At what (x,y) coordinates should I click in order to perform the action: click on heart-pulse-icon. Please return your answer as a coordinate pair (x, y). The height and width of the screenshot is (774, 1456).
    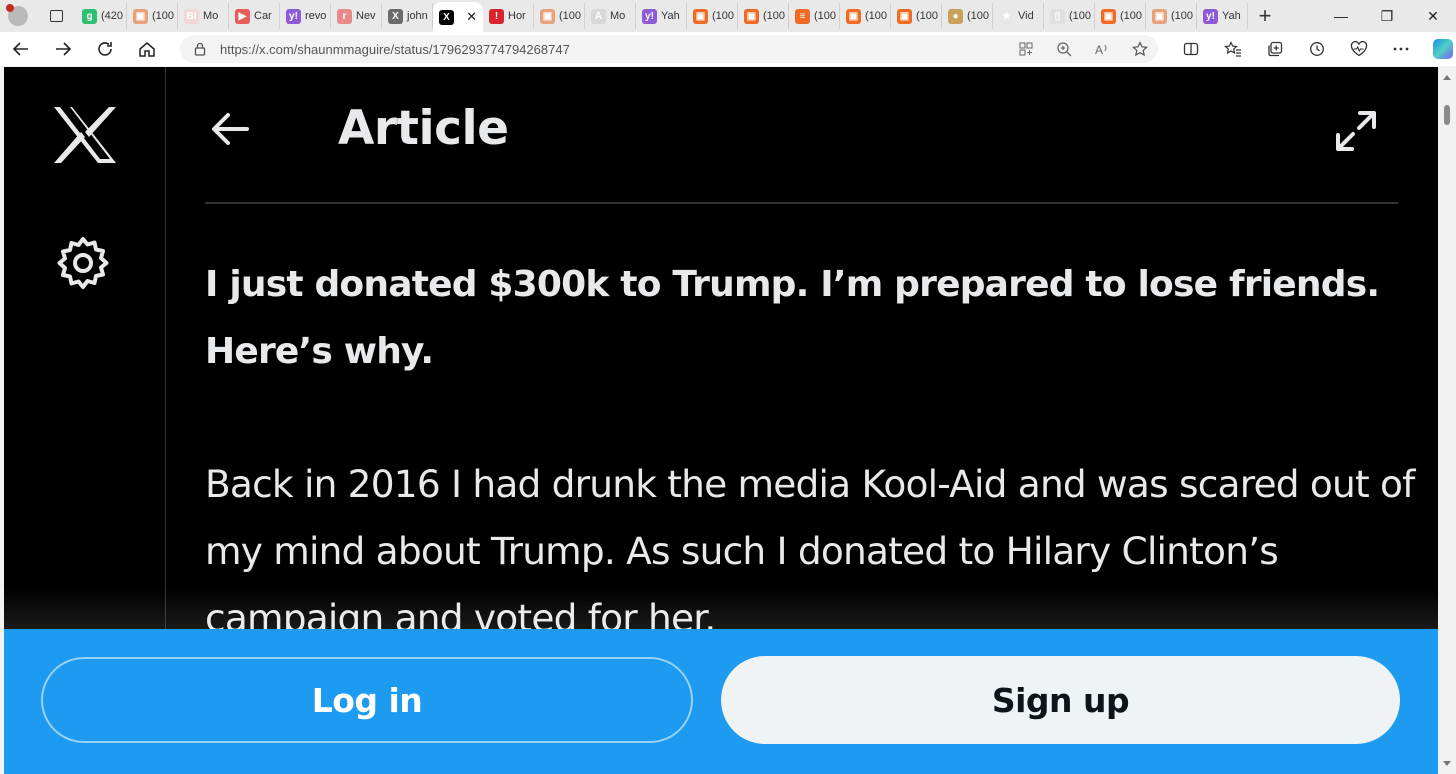
    Looking at the image, I should click on (1359, 49).